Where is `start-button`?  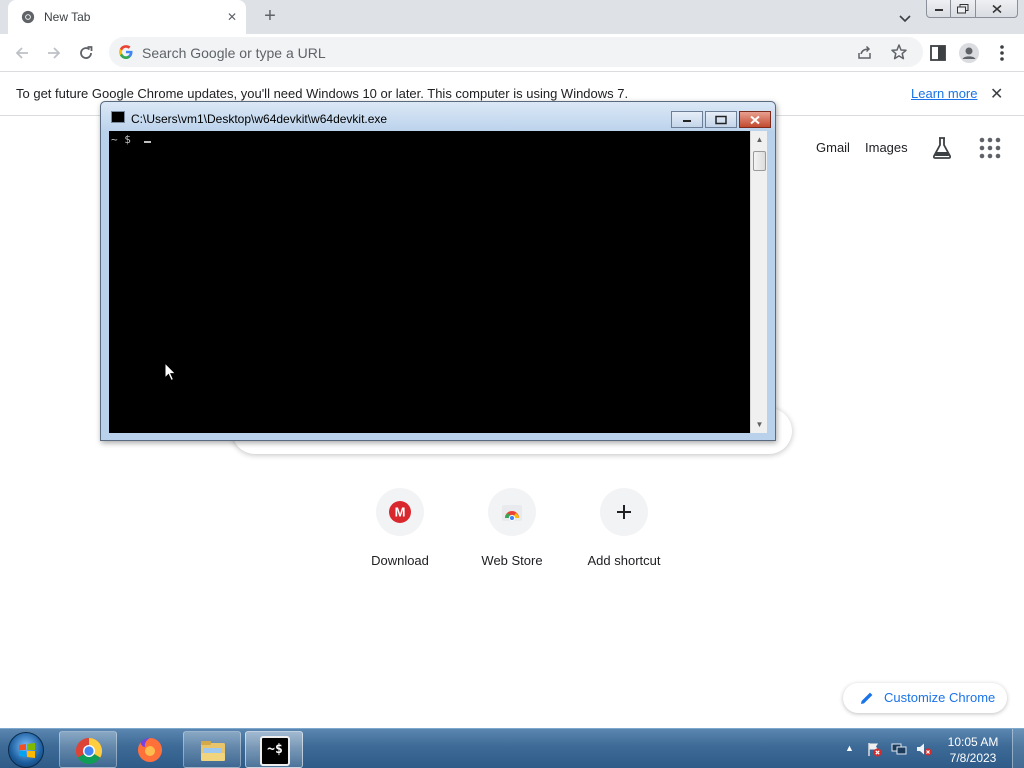
start-button is located at coordinates (26, 750).